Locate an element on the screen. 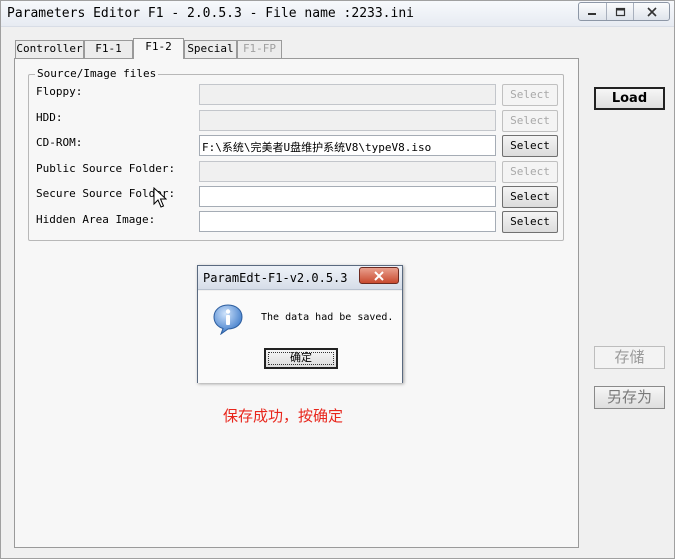 The image size is (675, 559). info-icon is located at coordinates (228, 319).